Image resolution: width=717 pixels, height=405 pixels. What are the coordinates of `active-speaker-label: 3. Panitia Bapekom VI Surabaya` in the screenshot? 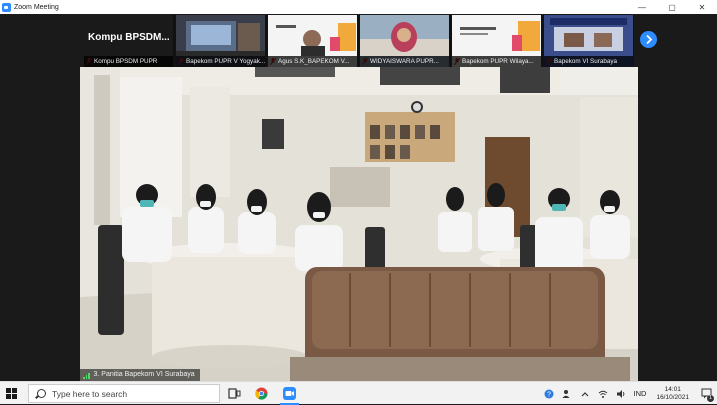 It's located at (140, 375).